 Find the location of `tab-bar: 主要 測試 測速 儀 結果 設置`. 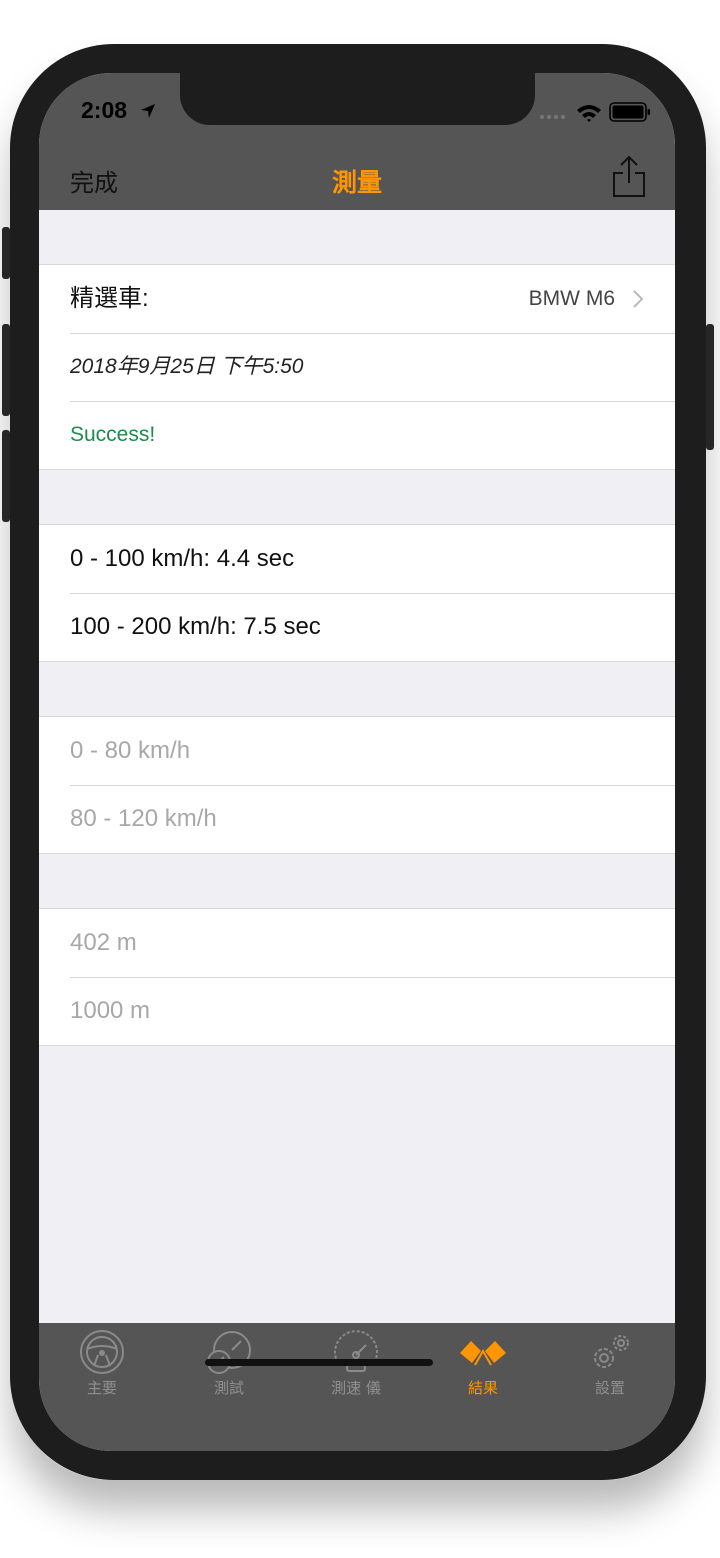

tab-bar: 主要 測試 測速 儀 結果 設置 is located at coordinates (357, 1387).